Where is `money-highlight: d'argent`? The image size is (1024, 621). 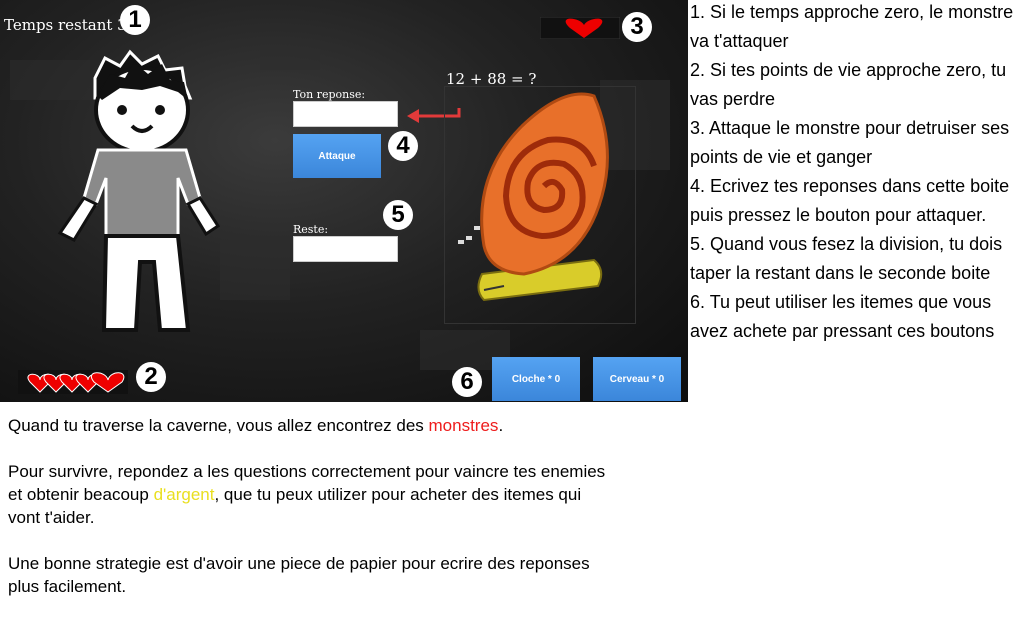 money-highlight: d'argent is located at coordinates (184, 494).